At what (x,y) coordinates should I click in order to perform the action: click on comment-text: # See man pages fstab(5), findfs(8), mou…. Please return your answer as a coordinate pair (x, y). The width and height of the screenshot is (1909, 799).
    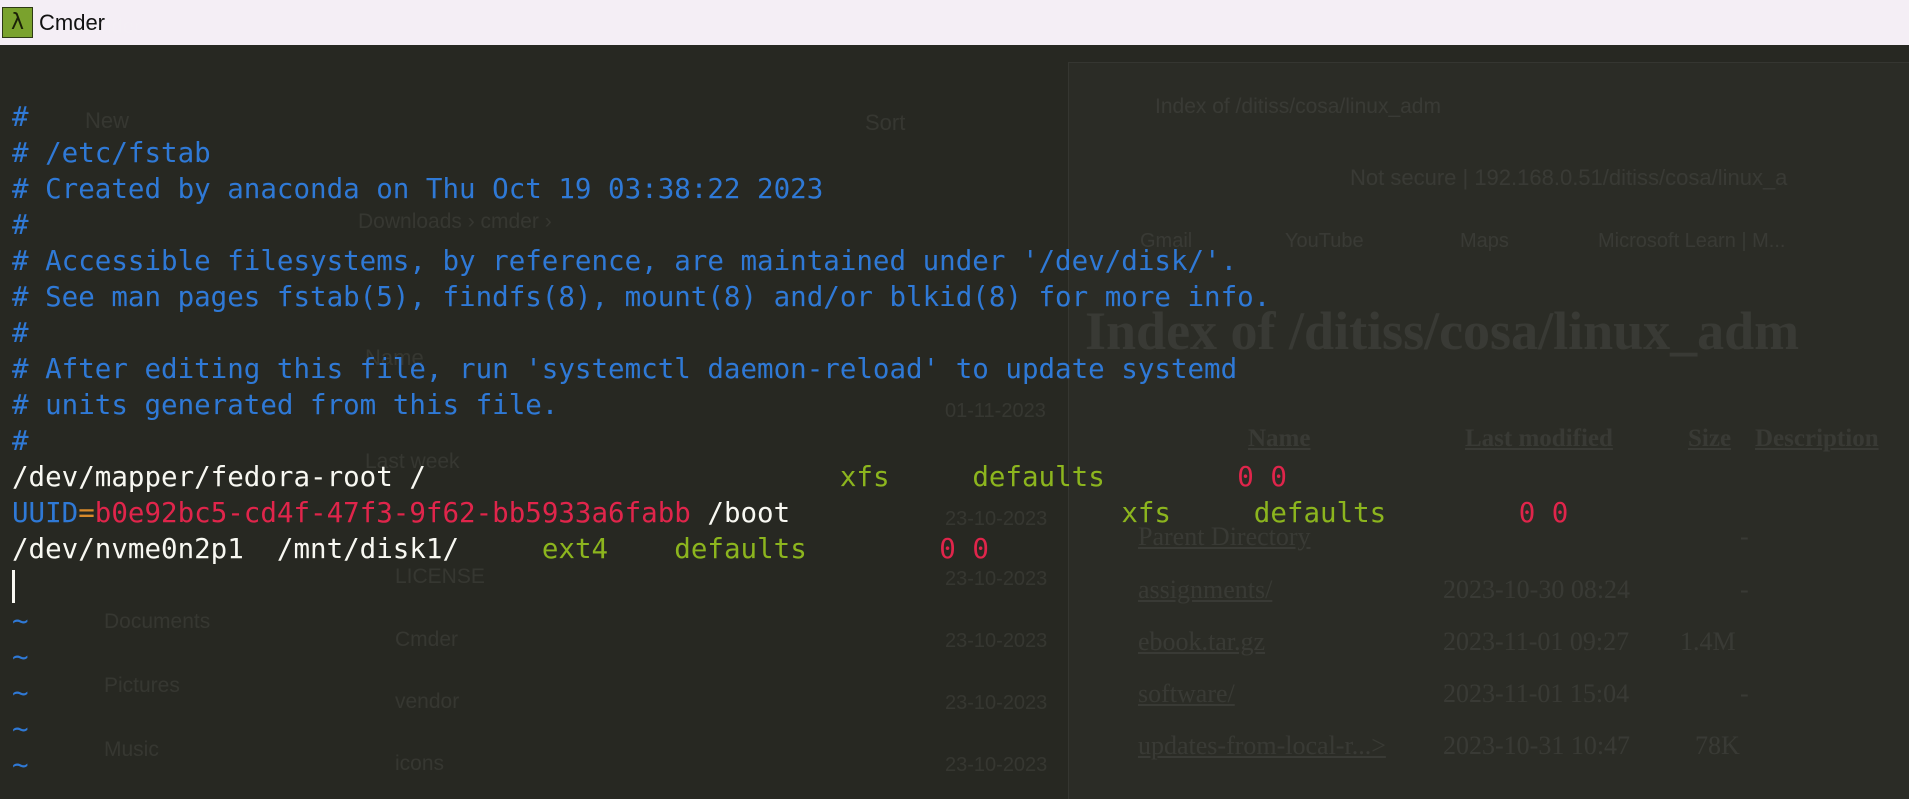
    Looking at the image, I should click on (641, 297).